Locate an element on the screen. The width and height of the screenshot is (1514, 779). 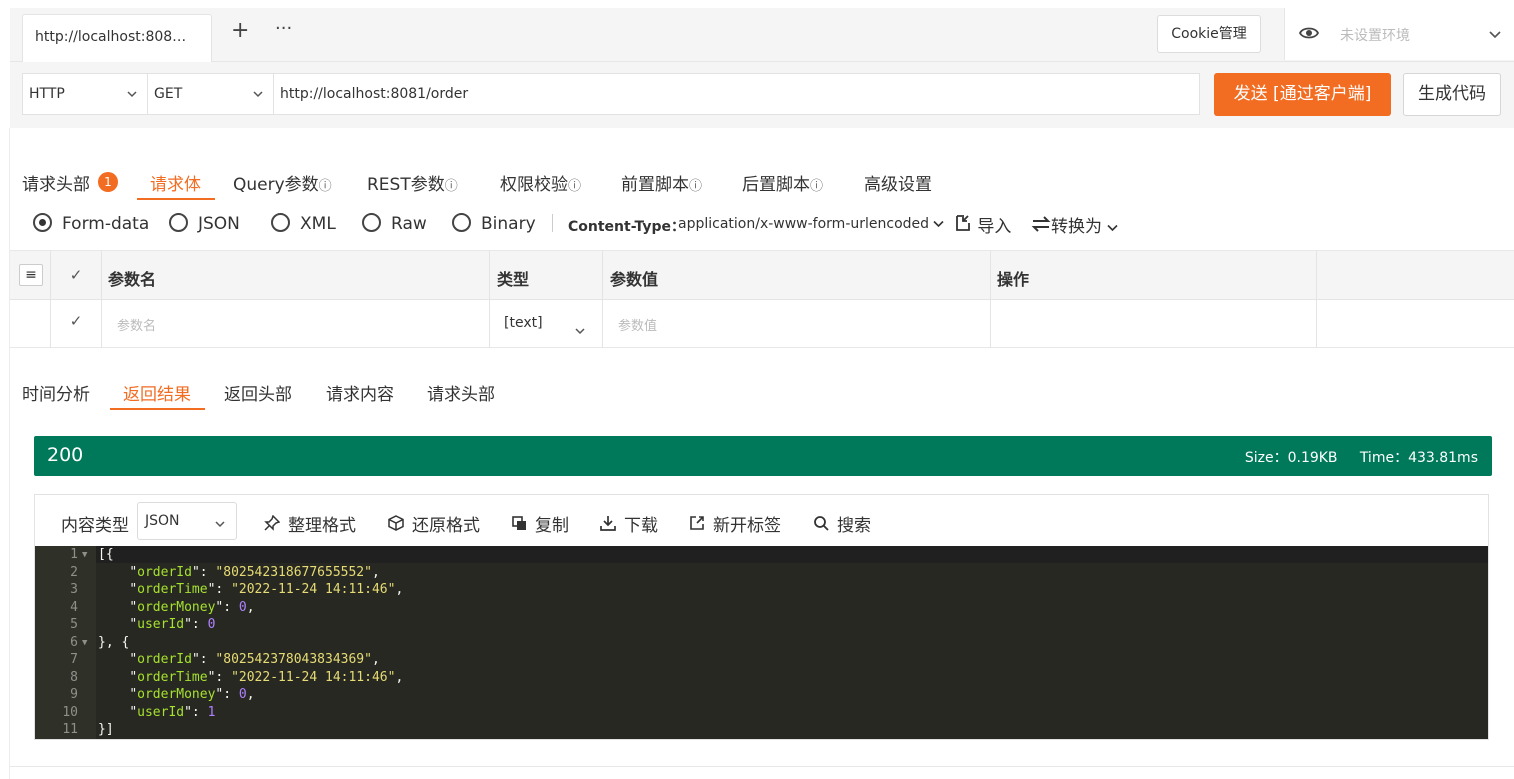
tab-timing: 时间分析 is located at coordinates (56, 392).